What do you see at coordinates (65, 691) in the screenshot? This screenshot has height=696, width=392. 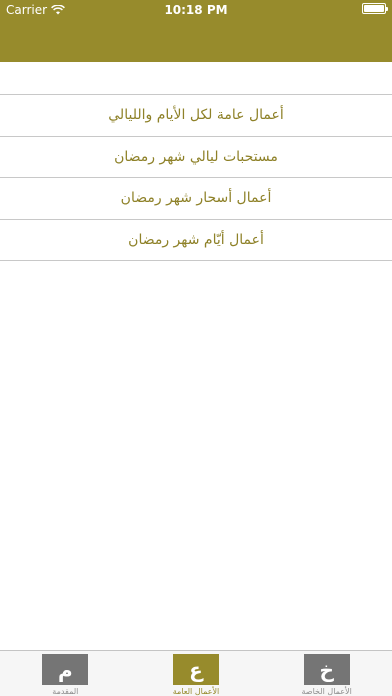 I see `tab-label-introduction: المقدمة` at bounding box center [65, 691].